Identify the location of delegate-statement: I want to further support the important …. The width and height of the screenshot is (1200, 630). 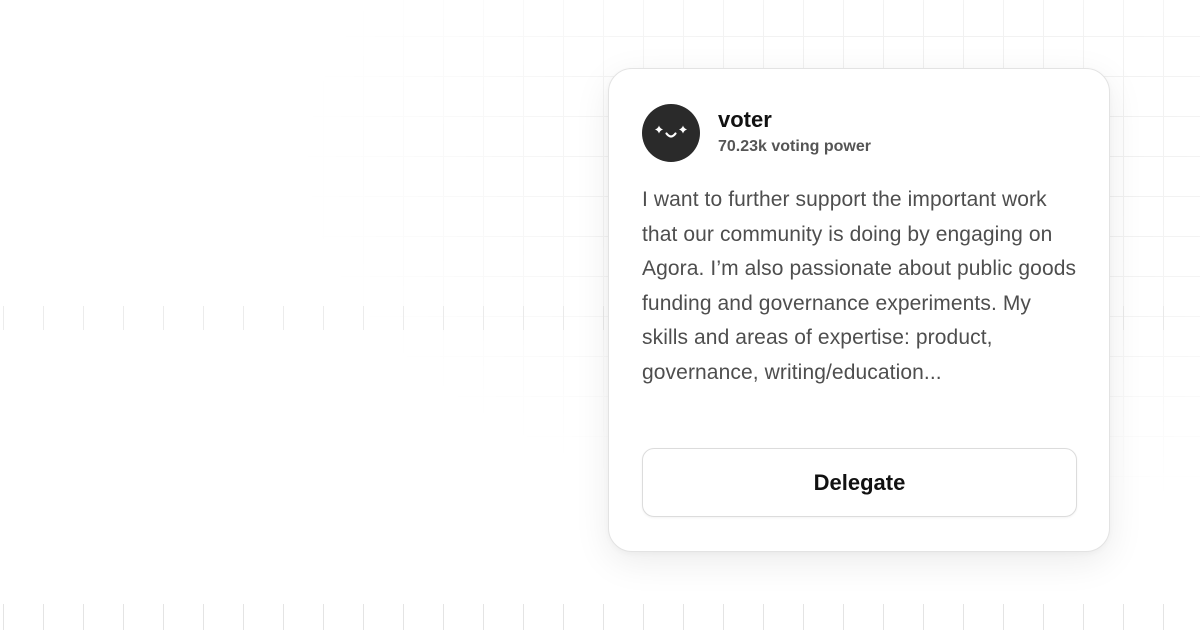
(859, 286).